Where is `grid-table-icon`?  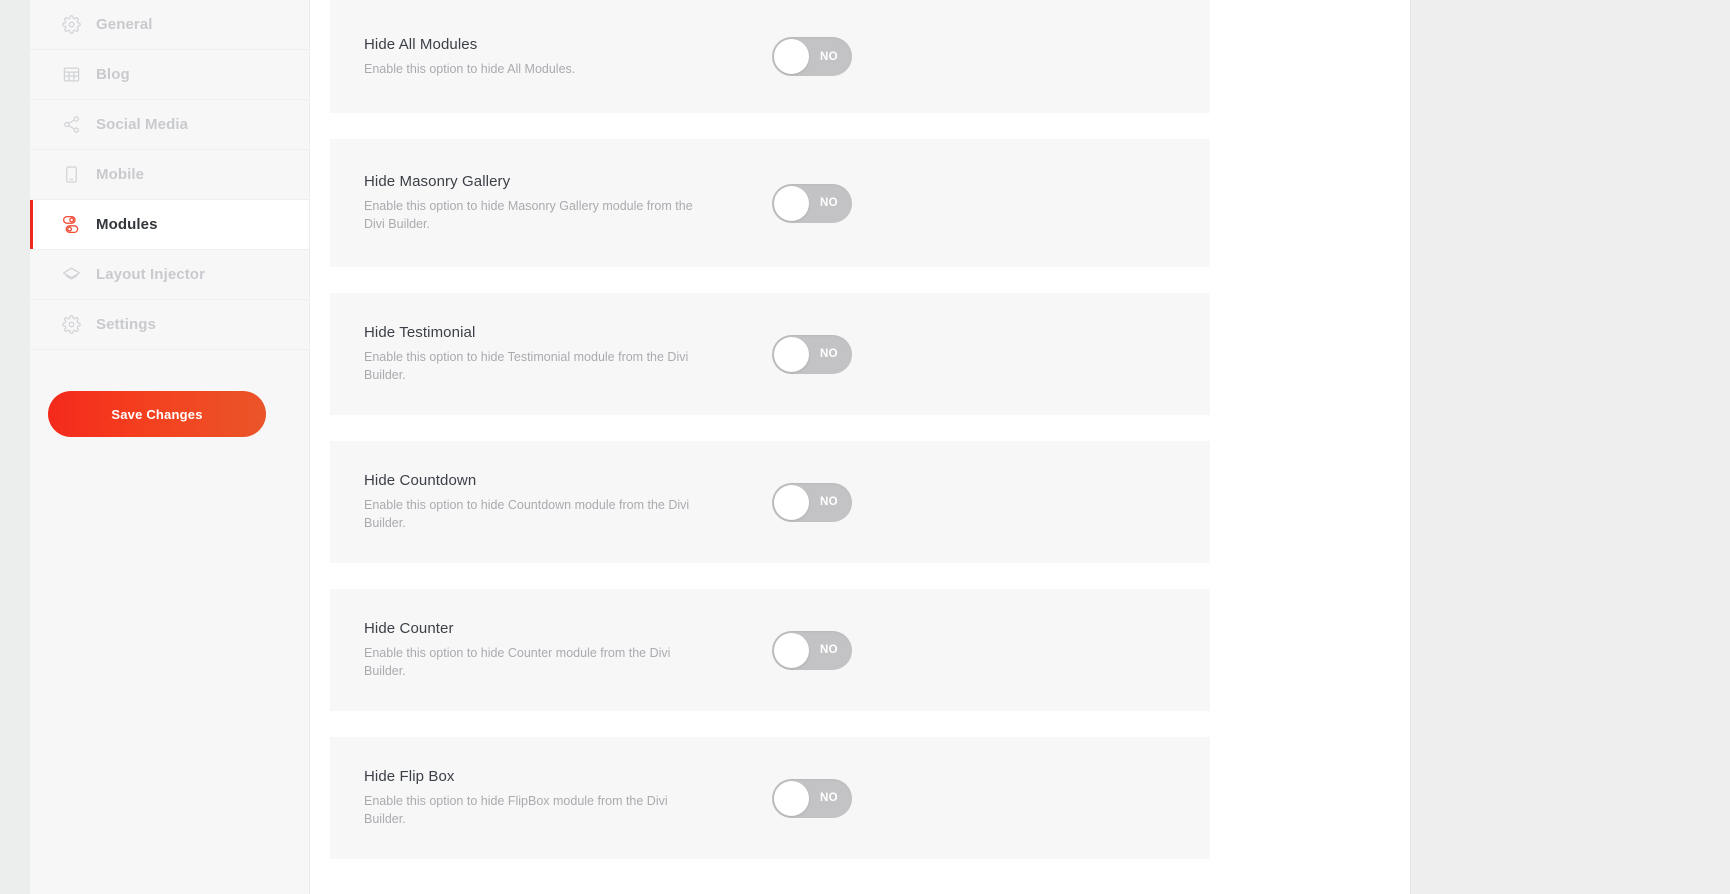
grid-table-icon is located at coordinates (71, 75).